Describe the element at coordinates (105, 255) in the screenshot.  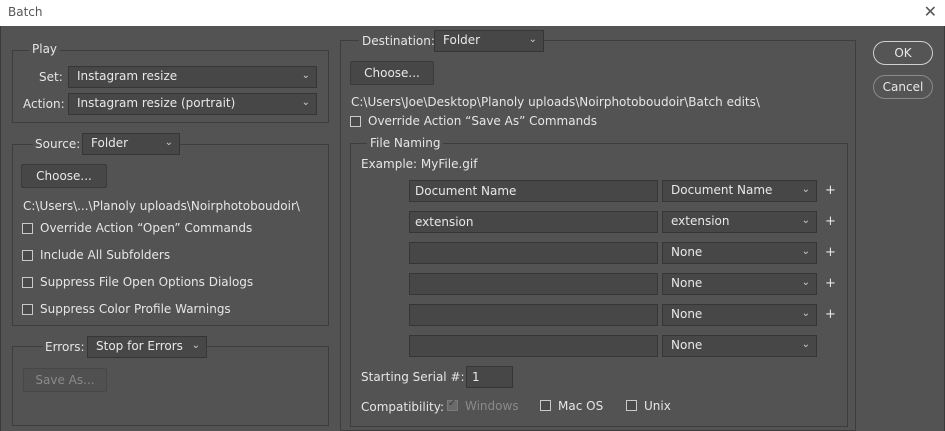
I see `include-subfolders-label: Include All Subfolders` at that location.